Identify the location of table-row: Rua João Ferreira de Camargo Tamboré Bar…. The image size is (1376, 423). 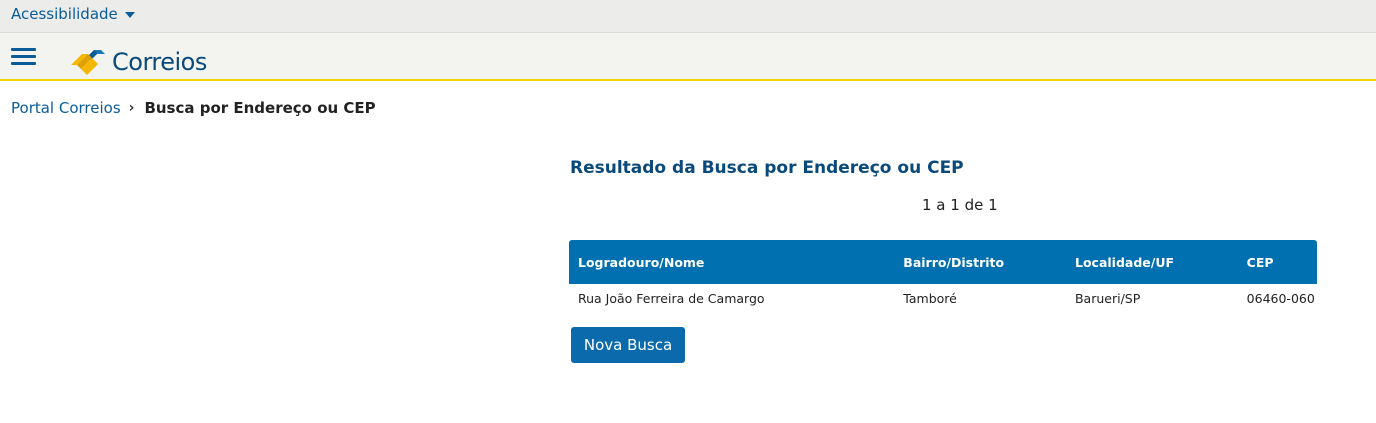
(943, 298).